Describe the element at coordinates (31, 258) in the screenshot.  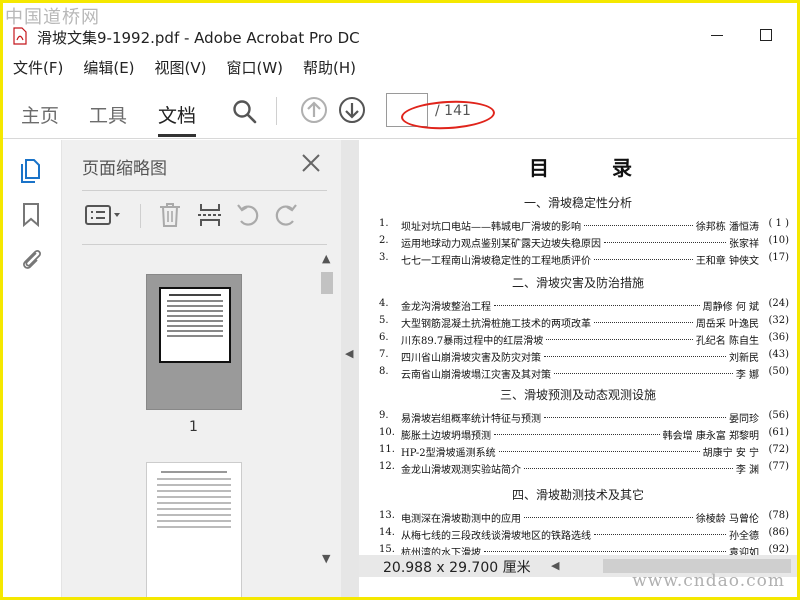
I see `attachment-icon` at that location.